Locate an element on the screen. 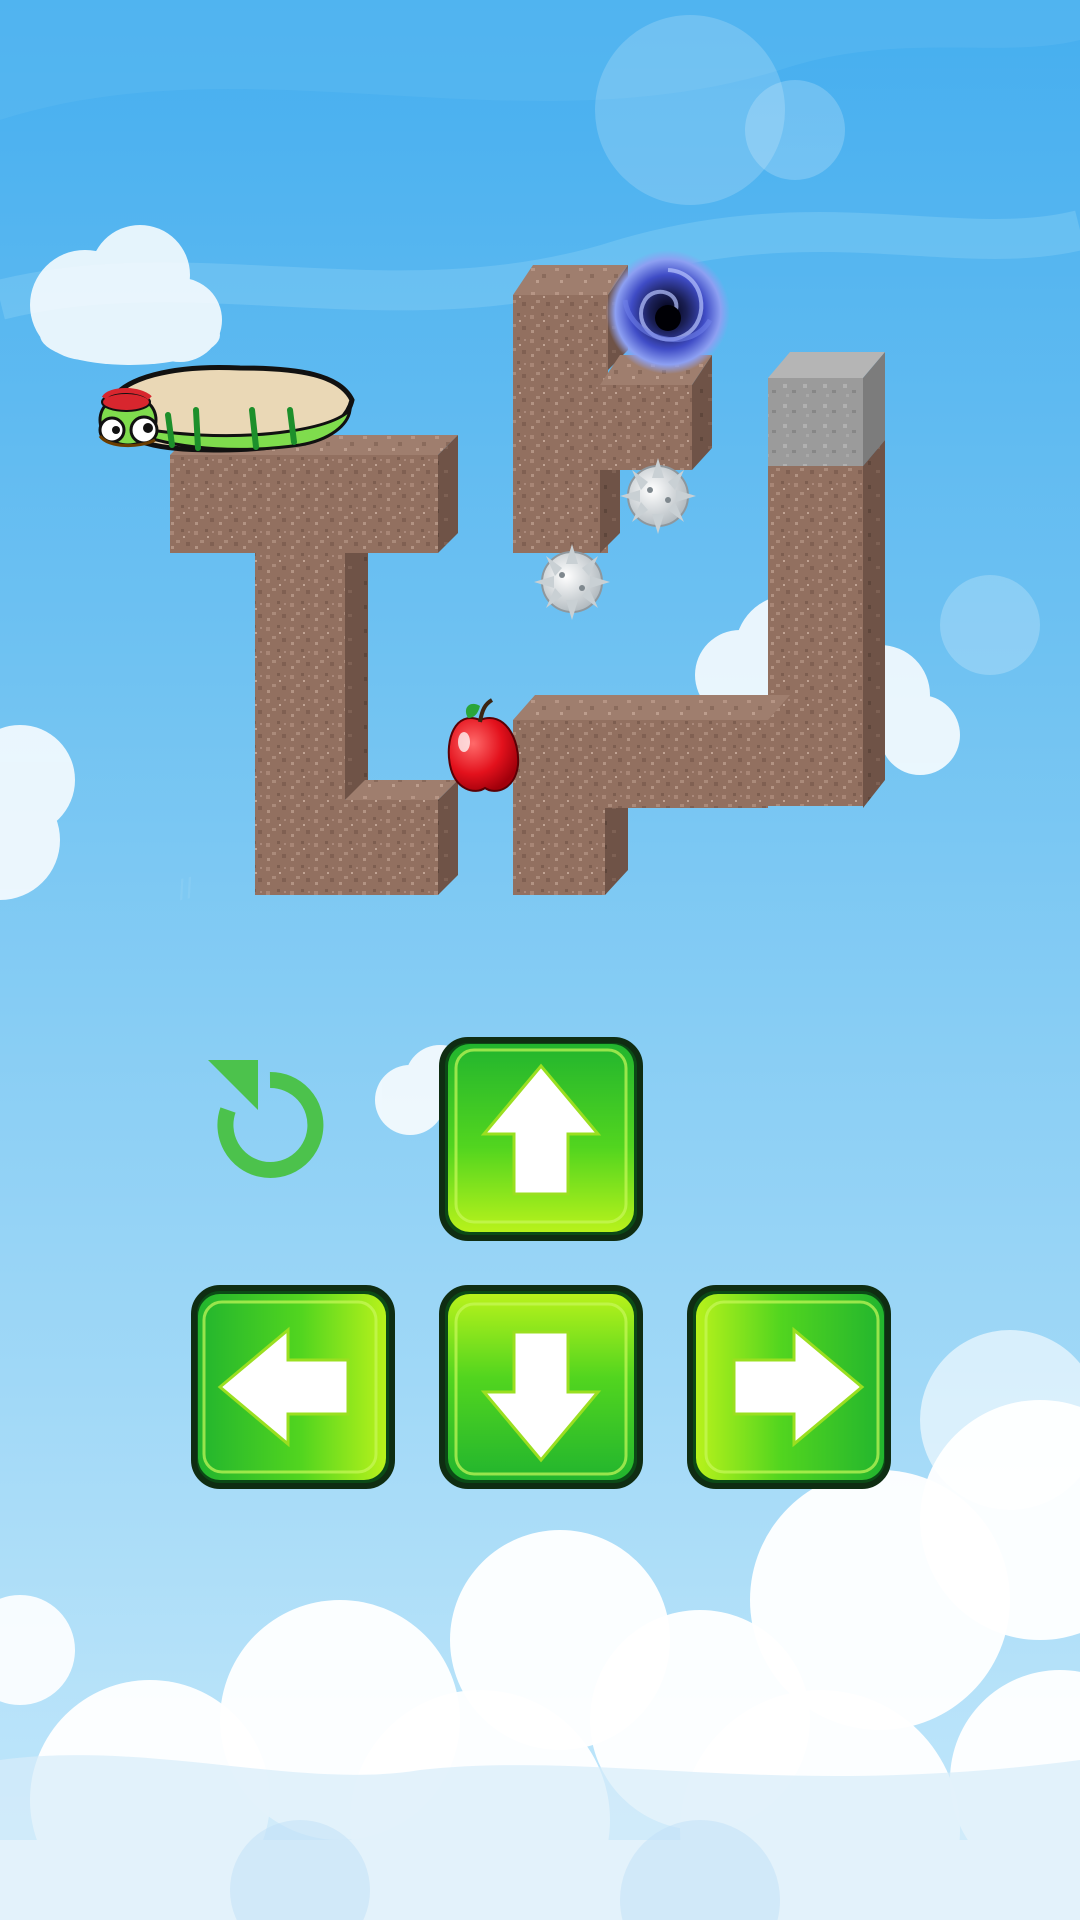 The width and height of the screenshot is (1080, 1920). down-button is located at coordinates (541, 1387).